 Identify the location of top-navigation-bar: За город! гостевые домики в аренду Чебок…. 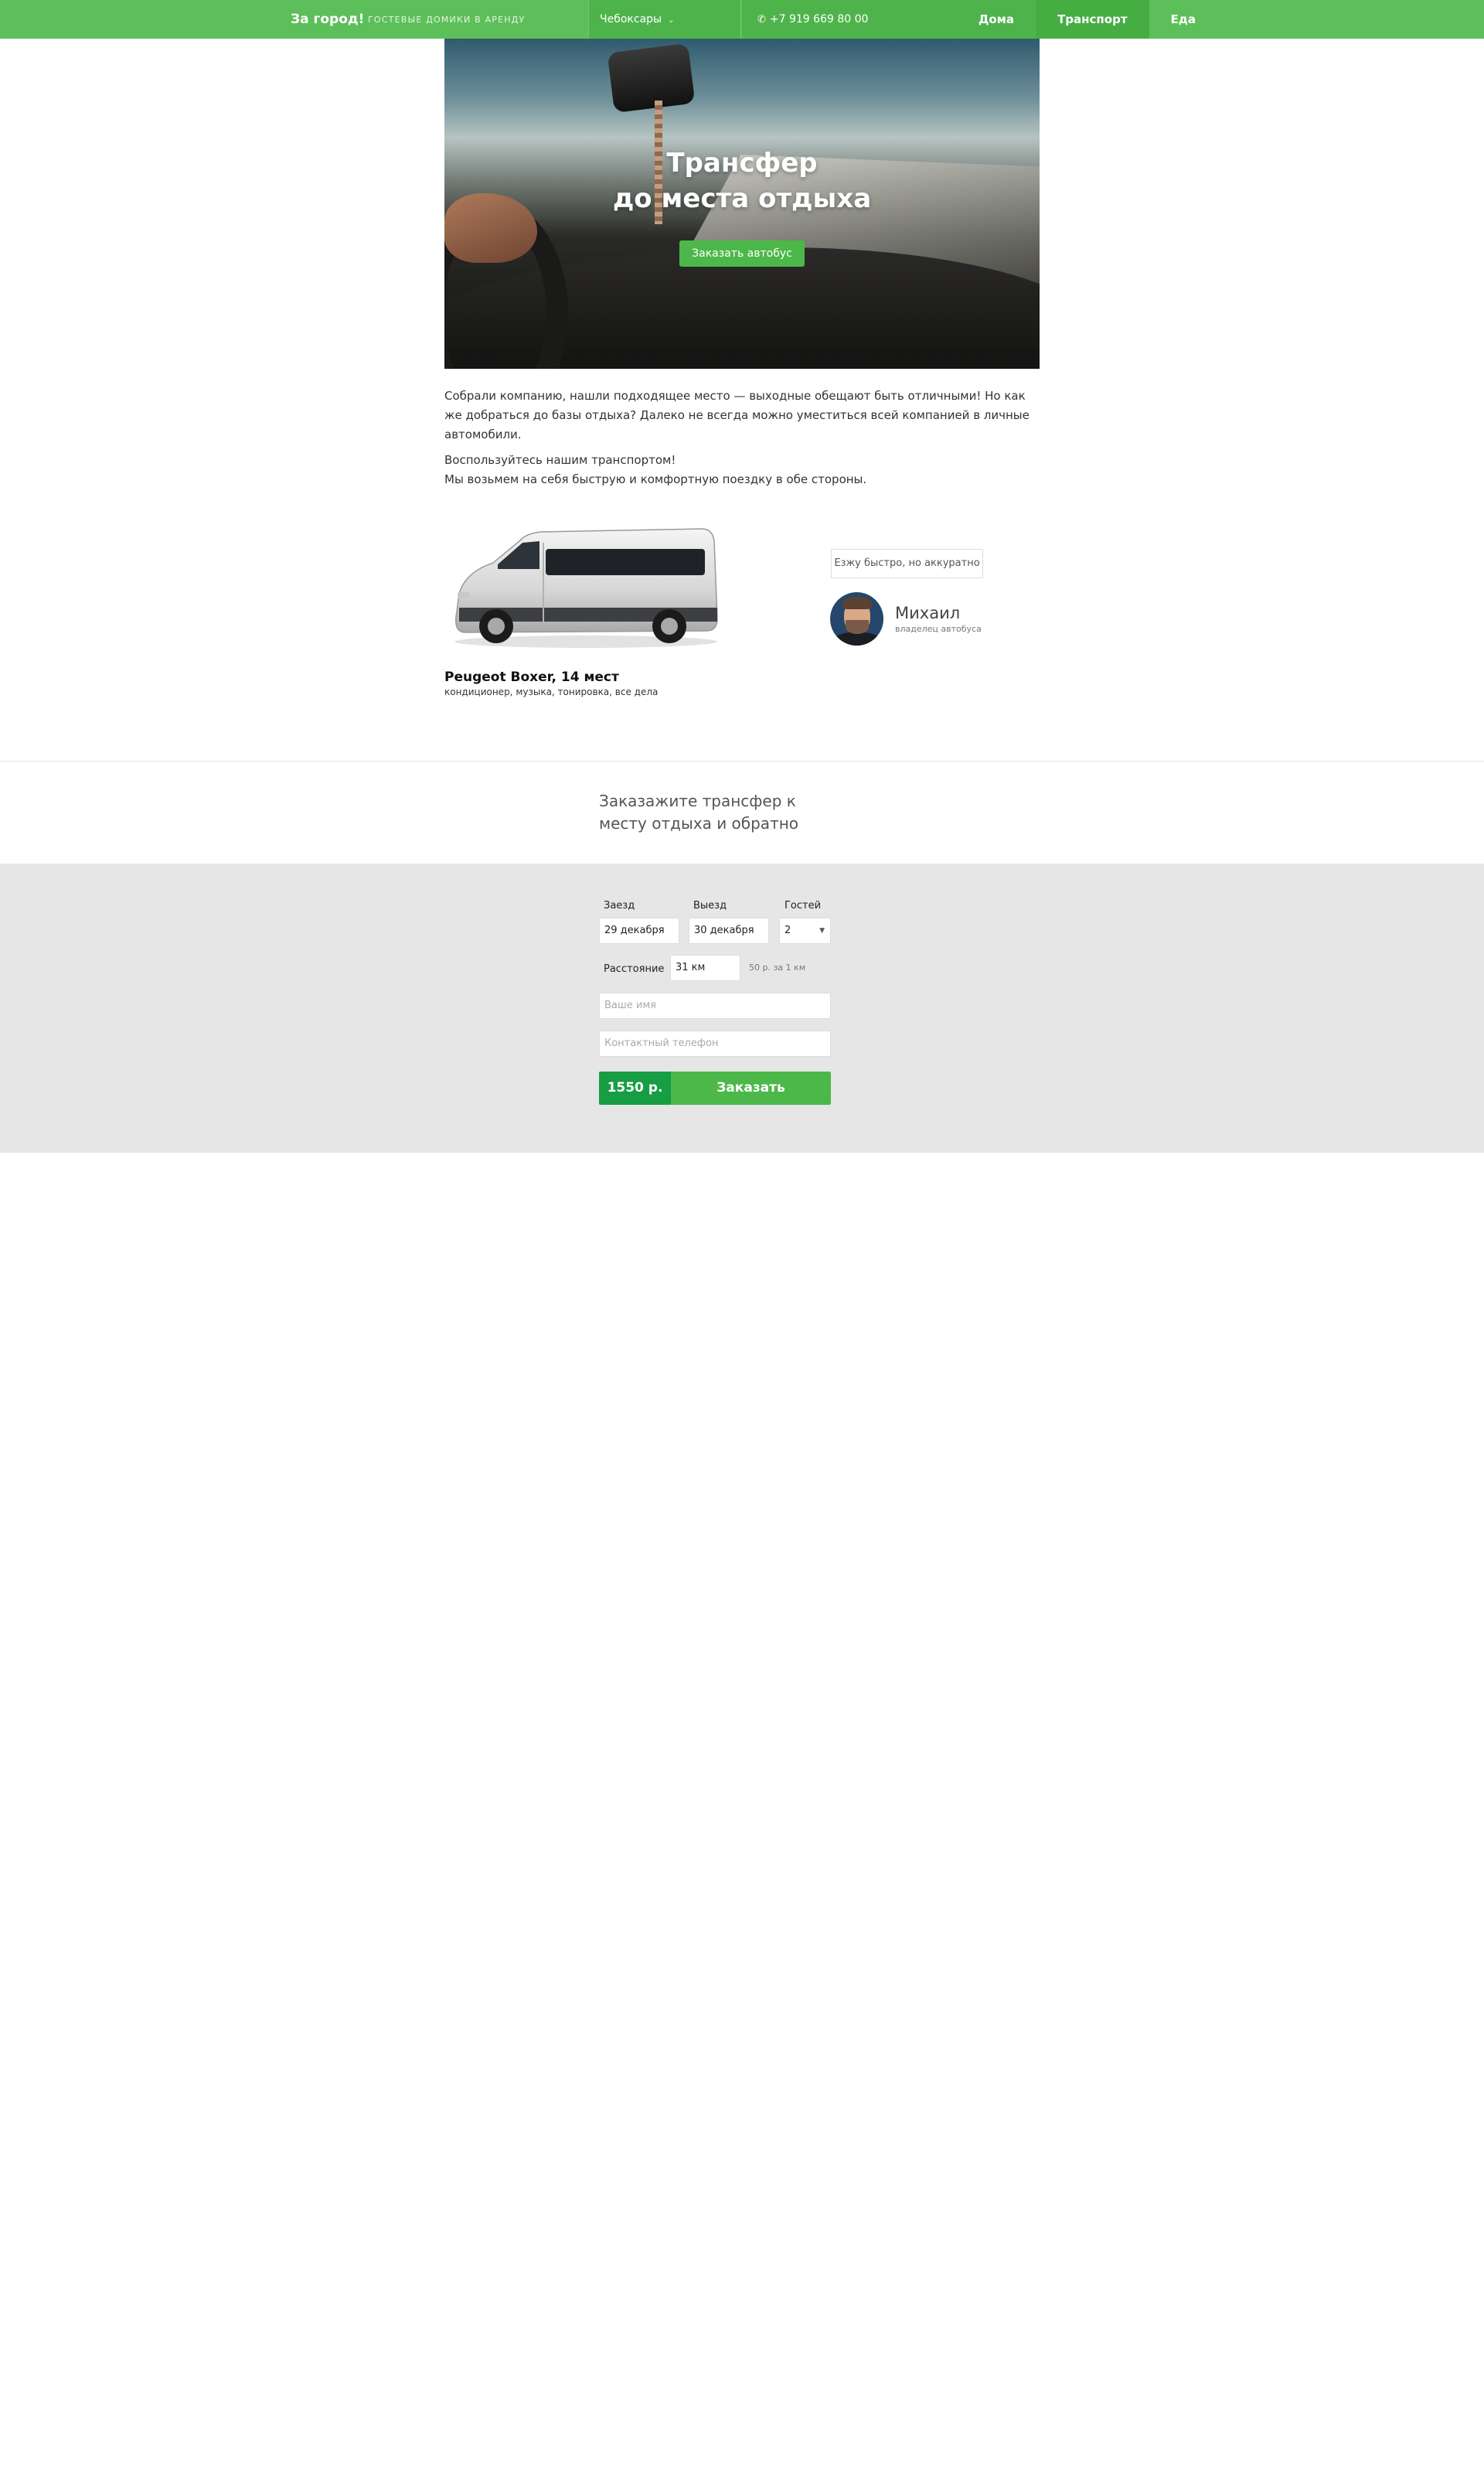
(742, 19).